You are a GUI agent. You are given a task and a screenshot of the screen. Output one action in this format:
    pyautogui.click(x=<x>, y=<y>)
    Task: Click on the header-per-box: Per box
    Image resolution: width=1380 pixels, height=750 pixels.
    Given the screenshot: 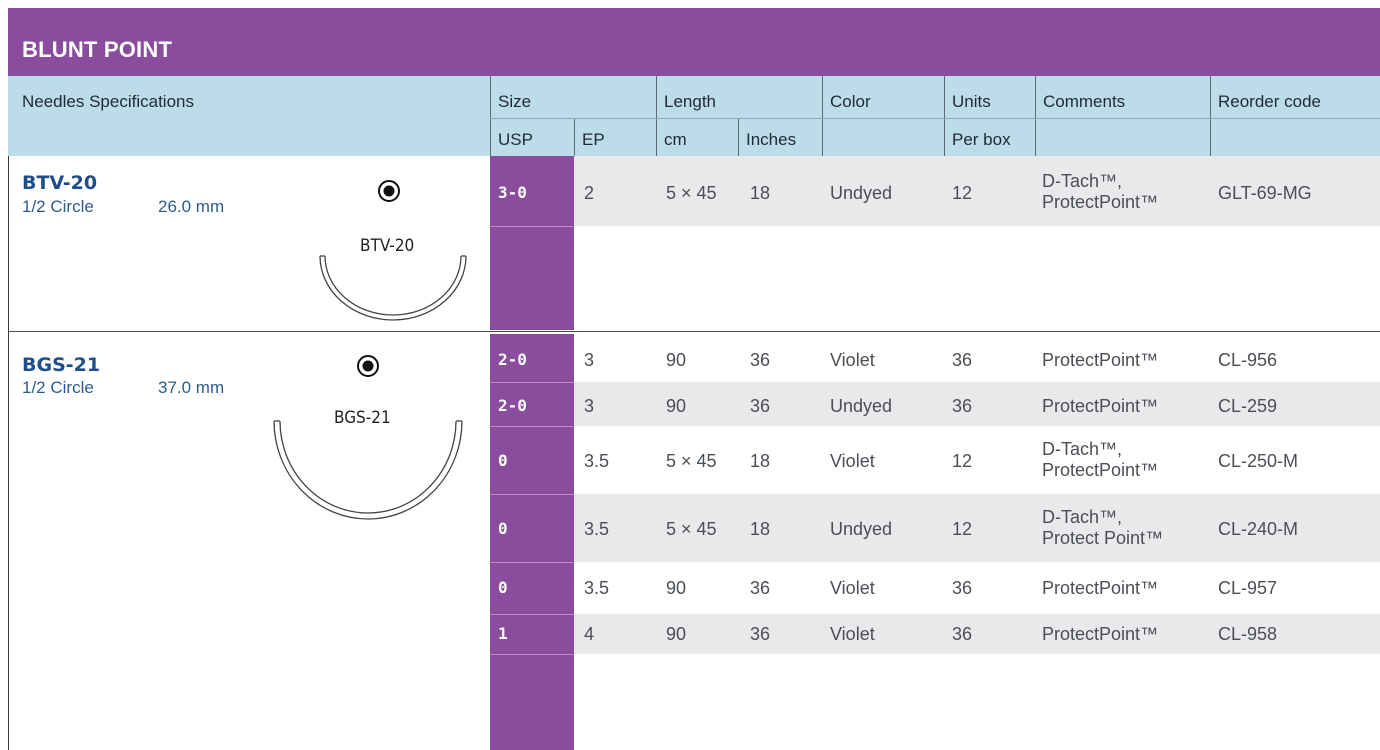 What is the action you would take?
    pyautogui.click(x=981, y=139)
    